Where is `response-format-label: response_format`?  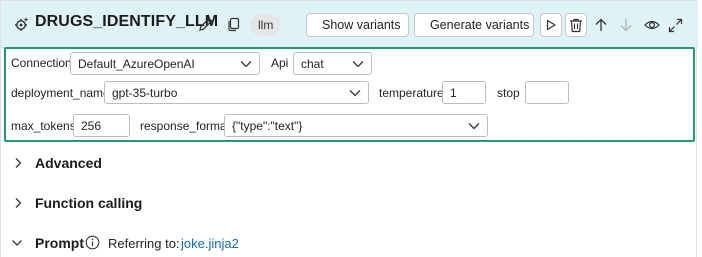 response-format-label: response_format is located at coordinates (185, 126).